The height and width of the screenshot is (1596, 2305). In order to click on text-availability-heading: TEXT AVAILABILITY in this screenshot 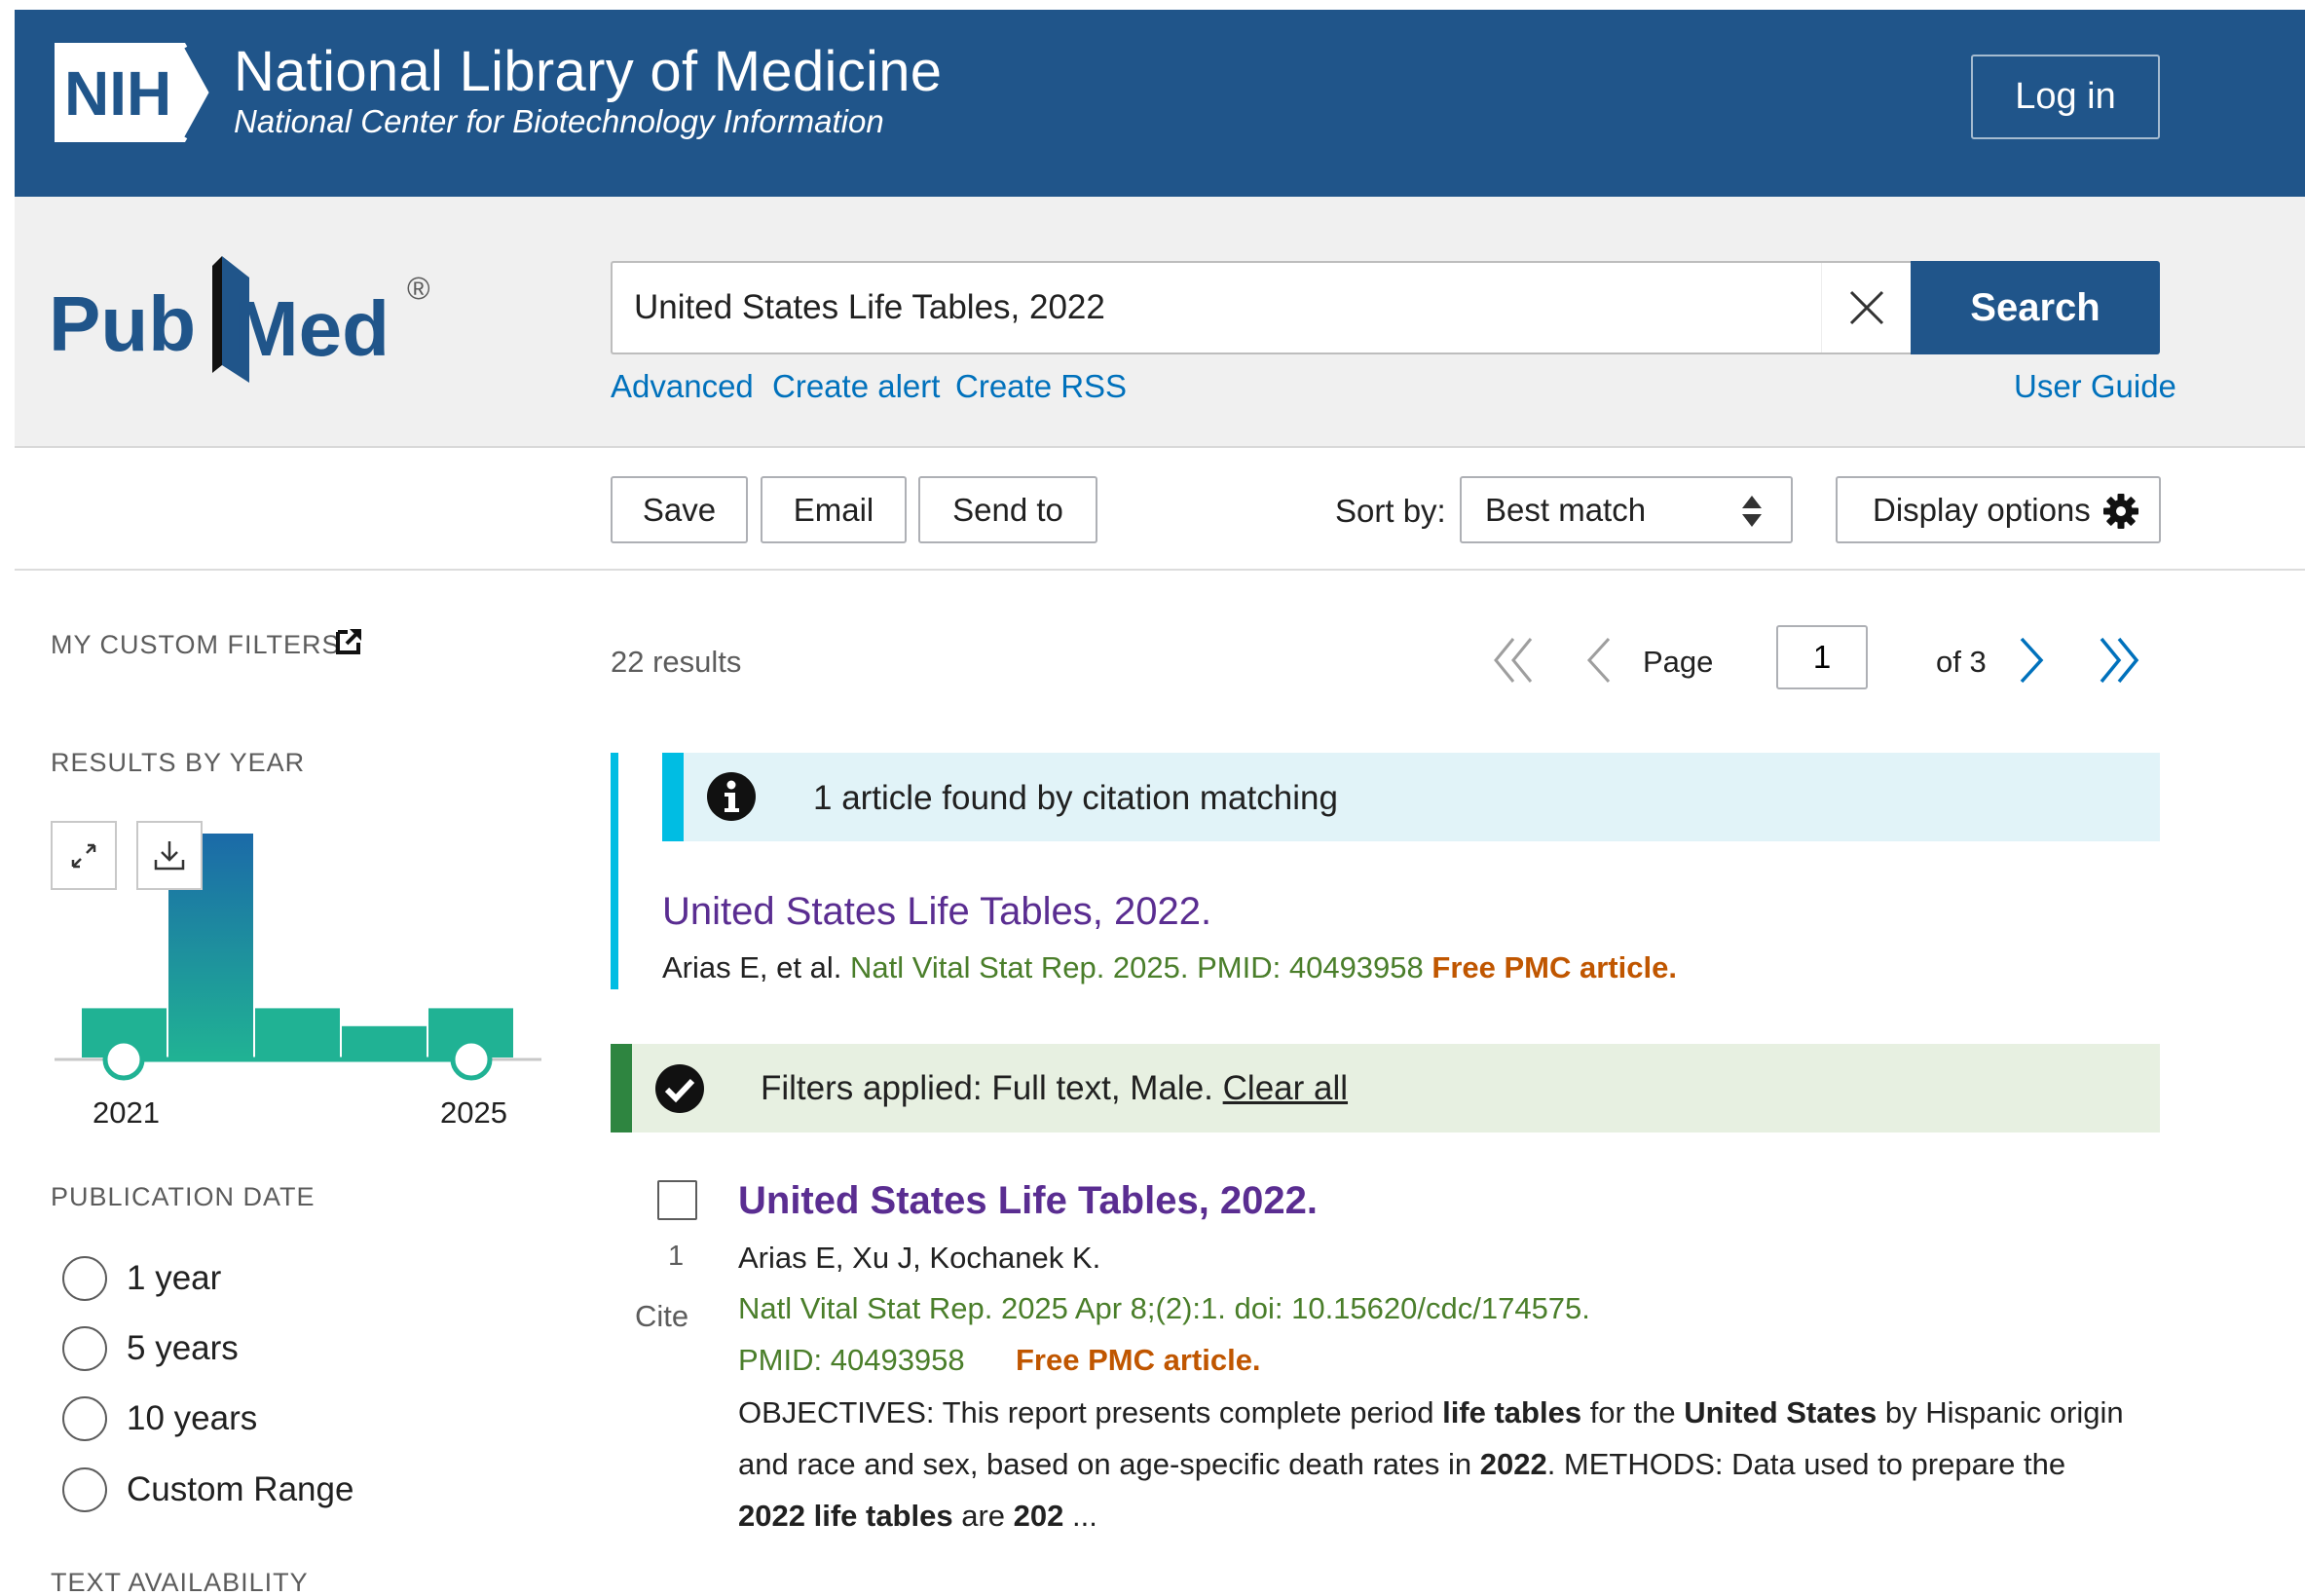, I will do `click(180, 1582)`.